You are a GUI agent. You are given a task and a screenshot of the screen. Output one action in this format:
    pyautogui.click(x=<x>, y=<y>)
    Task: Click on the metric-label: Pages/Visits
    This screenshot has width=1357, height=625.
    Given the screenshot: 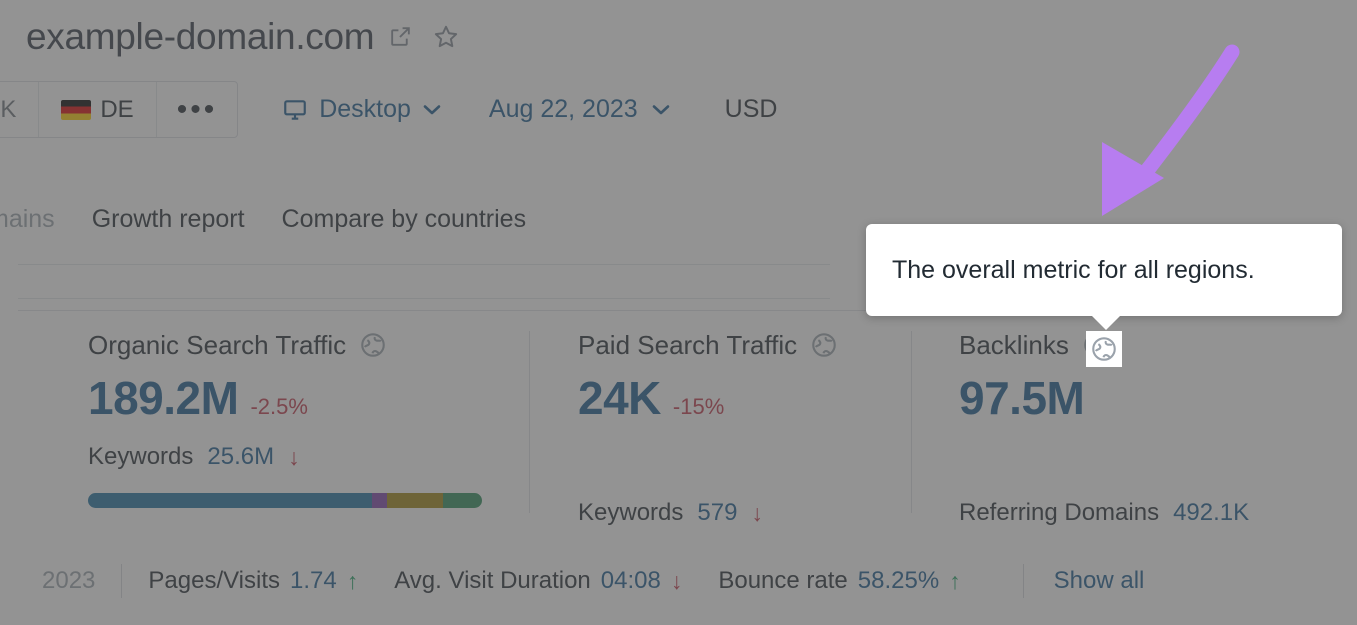 What is the action you would take?
    pyautogui.click(x=214, y=580)
    